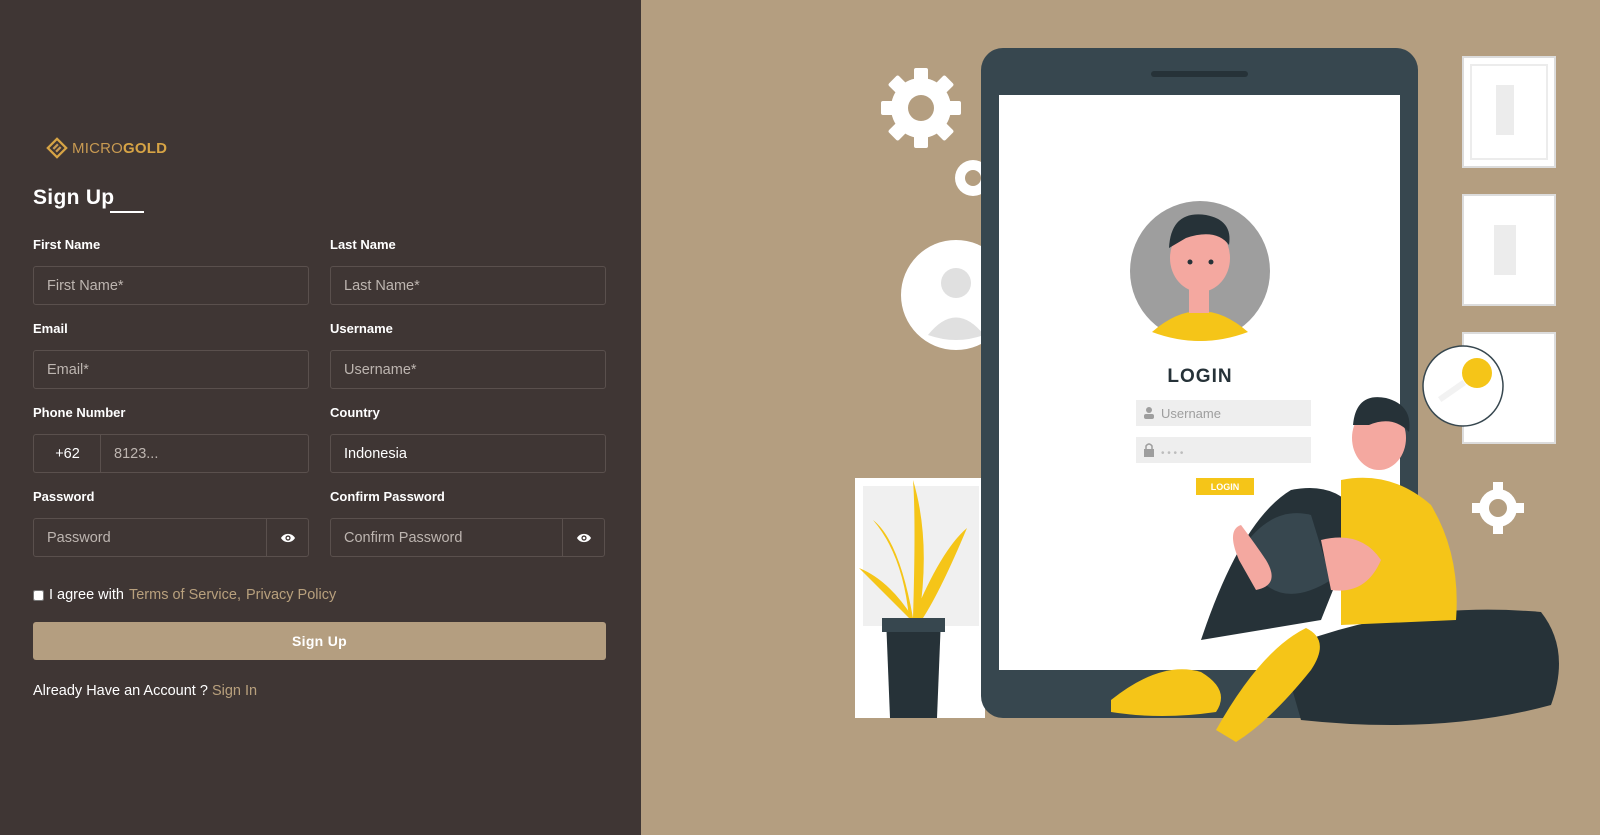 The height and width of the screenshot is (835, 1600). Describe the element at coordinates (57, 148) in the screenshot. I see `microgold-logo-icon` at that location.